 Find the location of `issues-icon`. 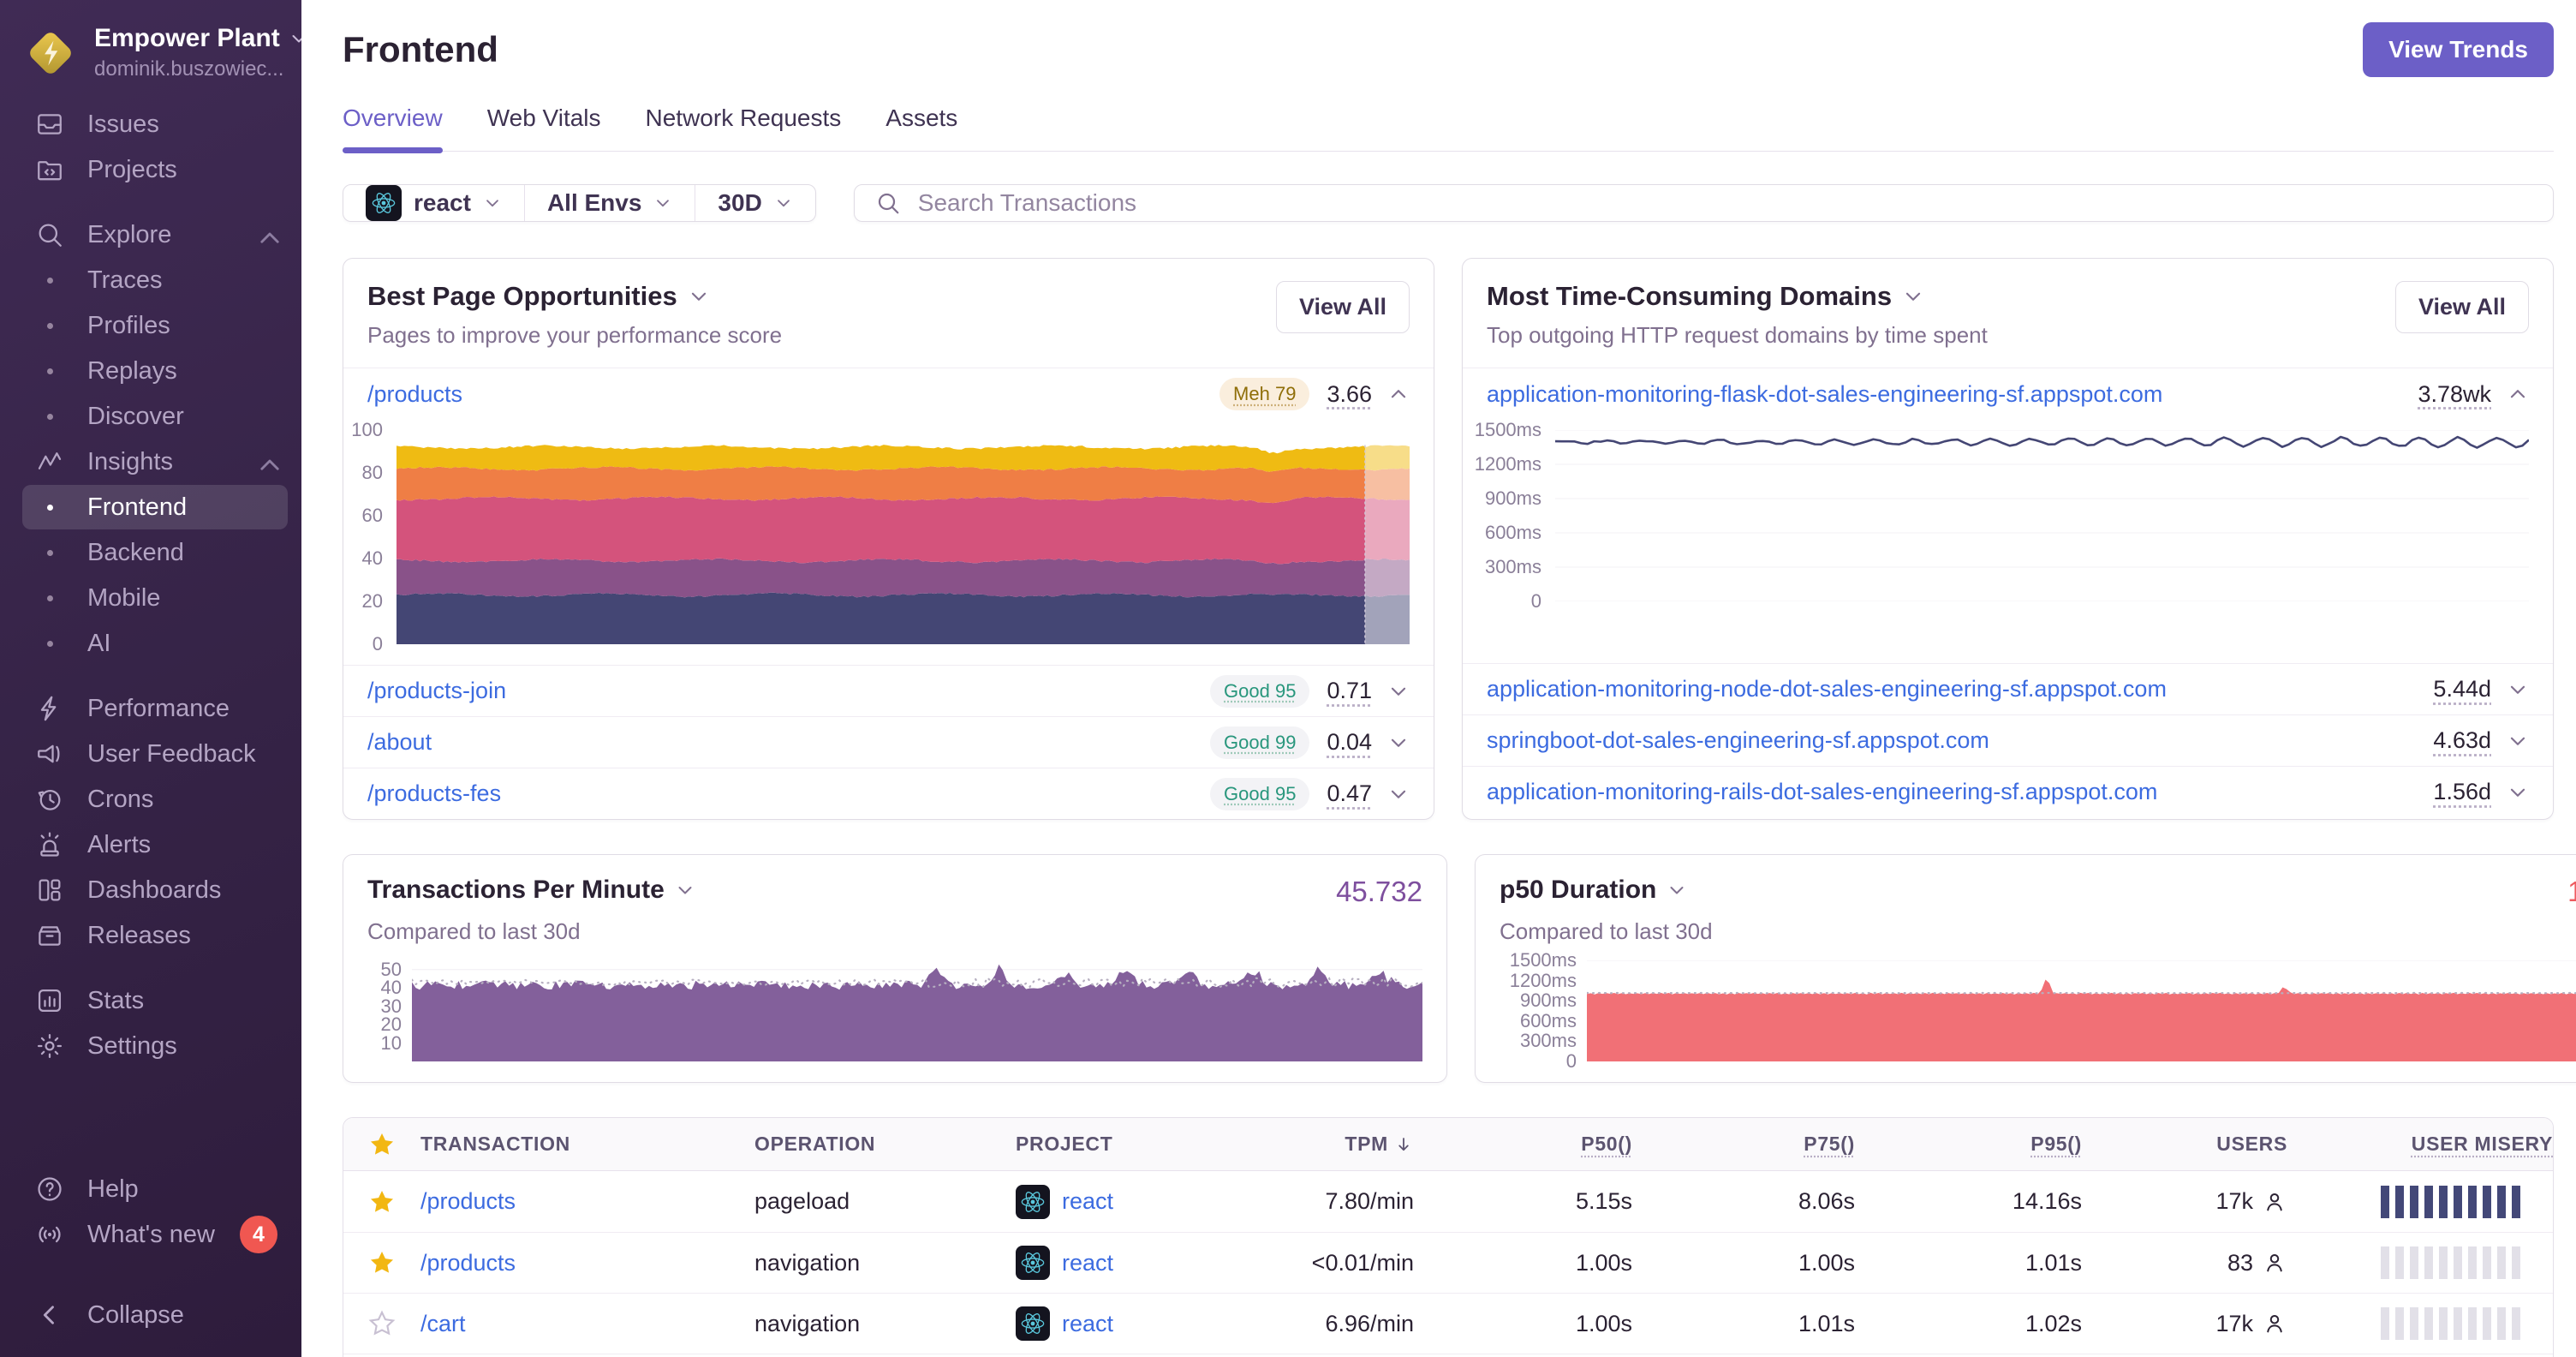

issues-icon is located at coordinates (50, 125).